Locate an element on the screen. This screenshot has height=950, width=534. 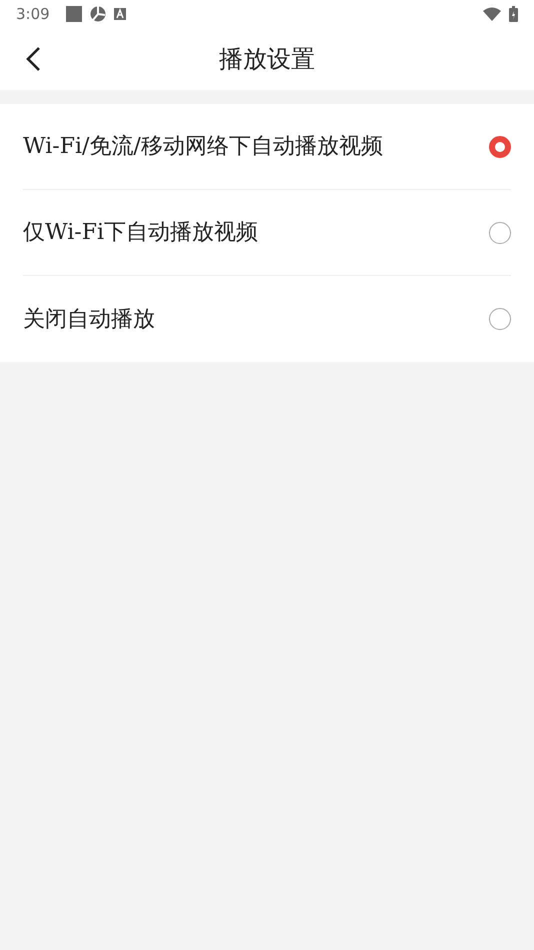
notification-square-icon is located at coordinates (74, 14).